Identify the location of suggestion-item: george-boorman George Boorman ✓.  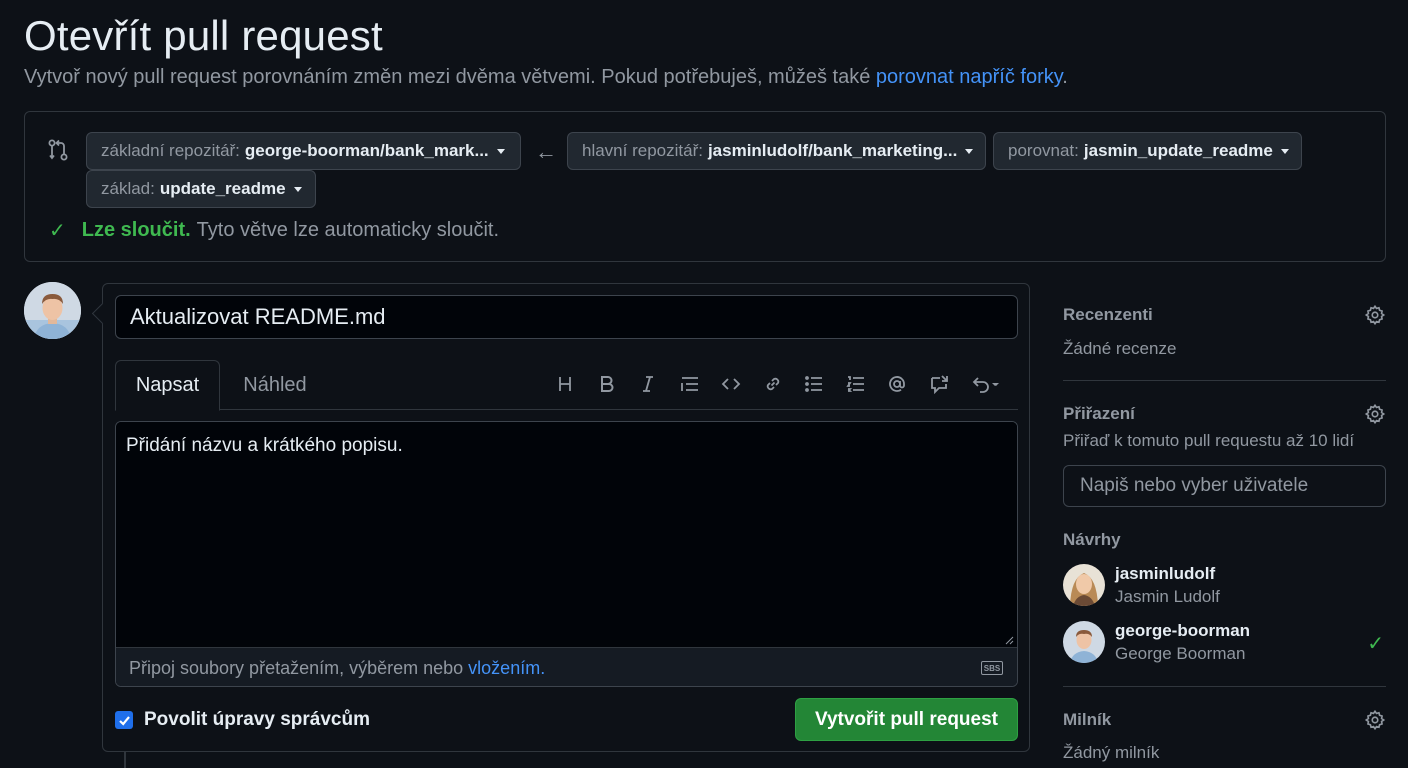
(1224, 642).